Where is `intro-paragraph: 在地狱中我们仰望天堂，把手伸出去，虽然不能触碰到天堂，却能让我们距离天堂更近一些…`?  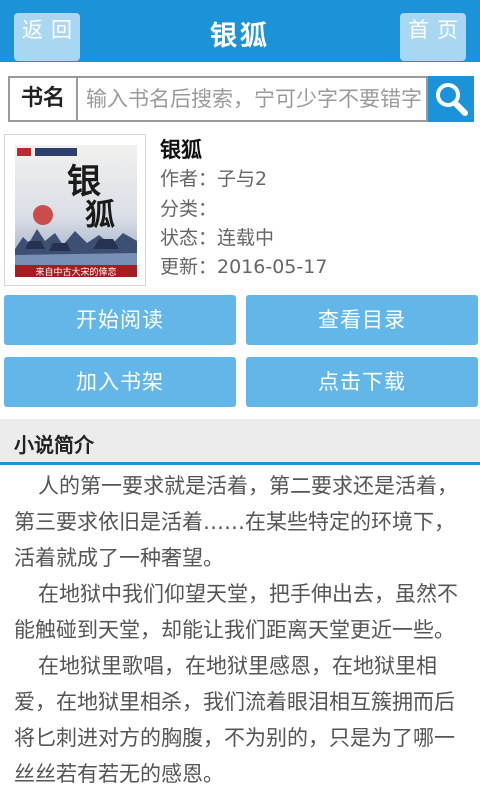
intro-paragraph: 在地狱中我们仰望天堂，把手伸出去，虽然不能触碰到天堂，却能让我们距离天堂更近一些… is located at coordinates (236, 612).